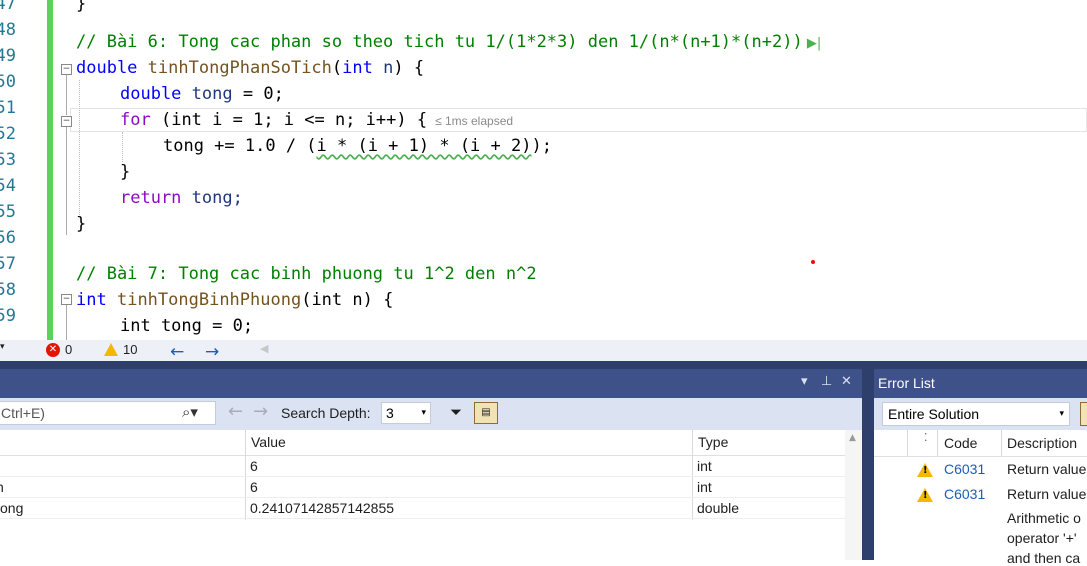  Describe the element at coordinates (406, 413) in the screenshot. I see `search-depth-select: 3 ▾` at that location.